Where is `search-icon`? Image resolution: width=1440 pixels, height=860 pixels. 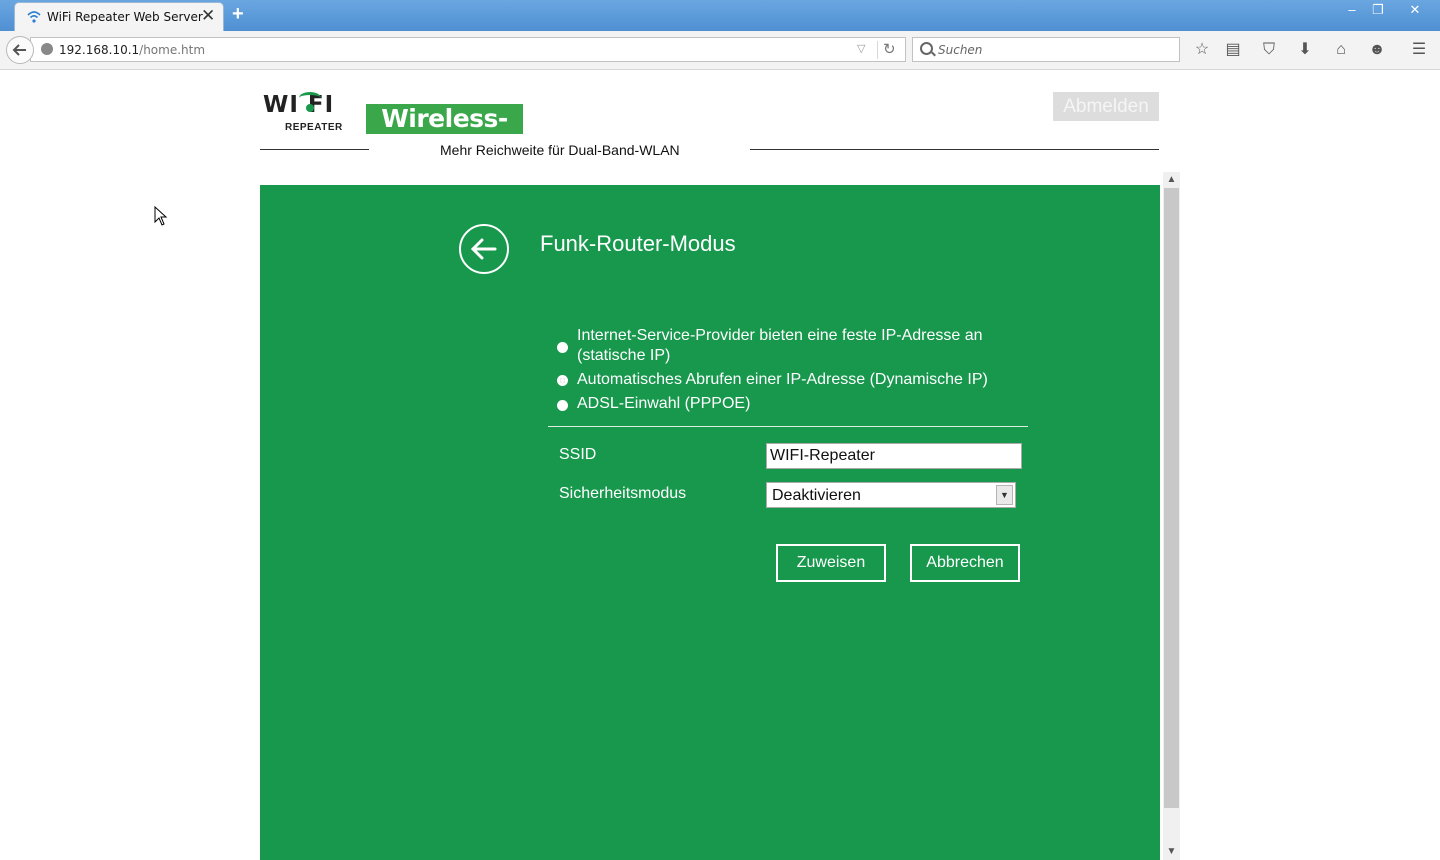
search-icon is located at coordinates (926, 48).